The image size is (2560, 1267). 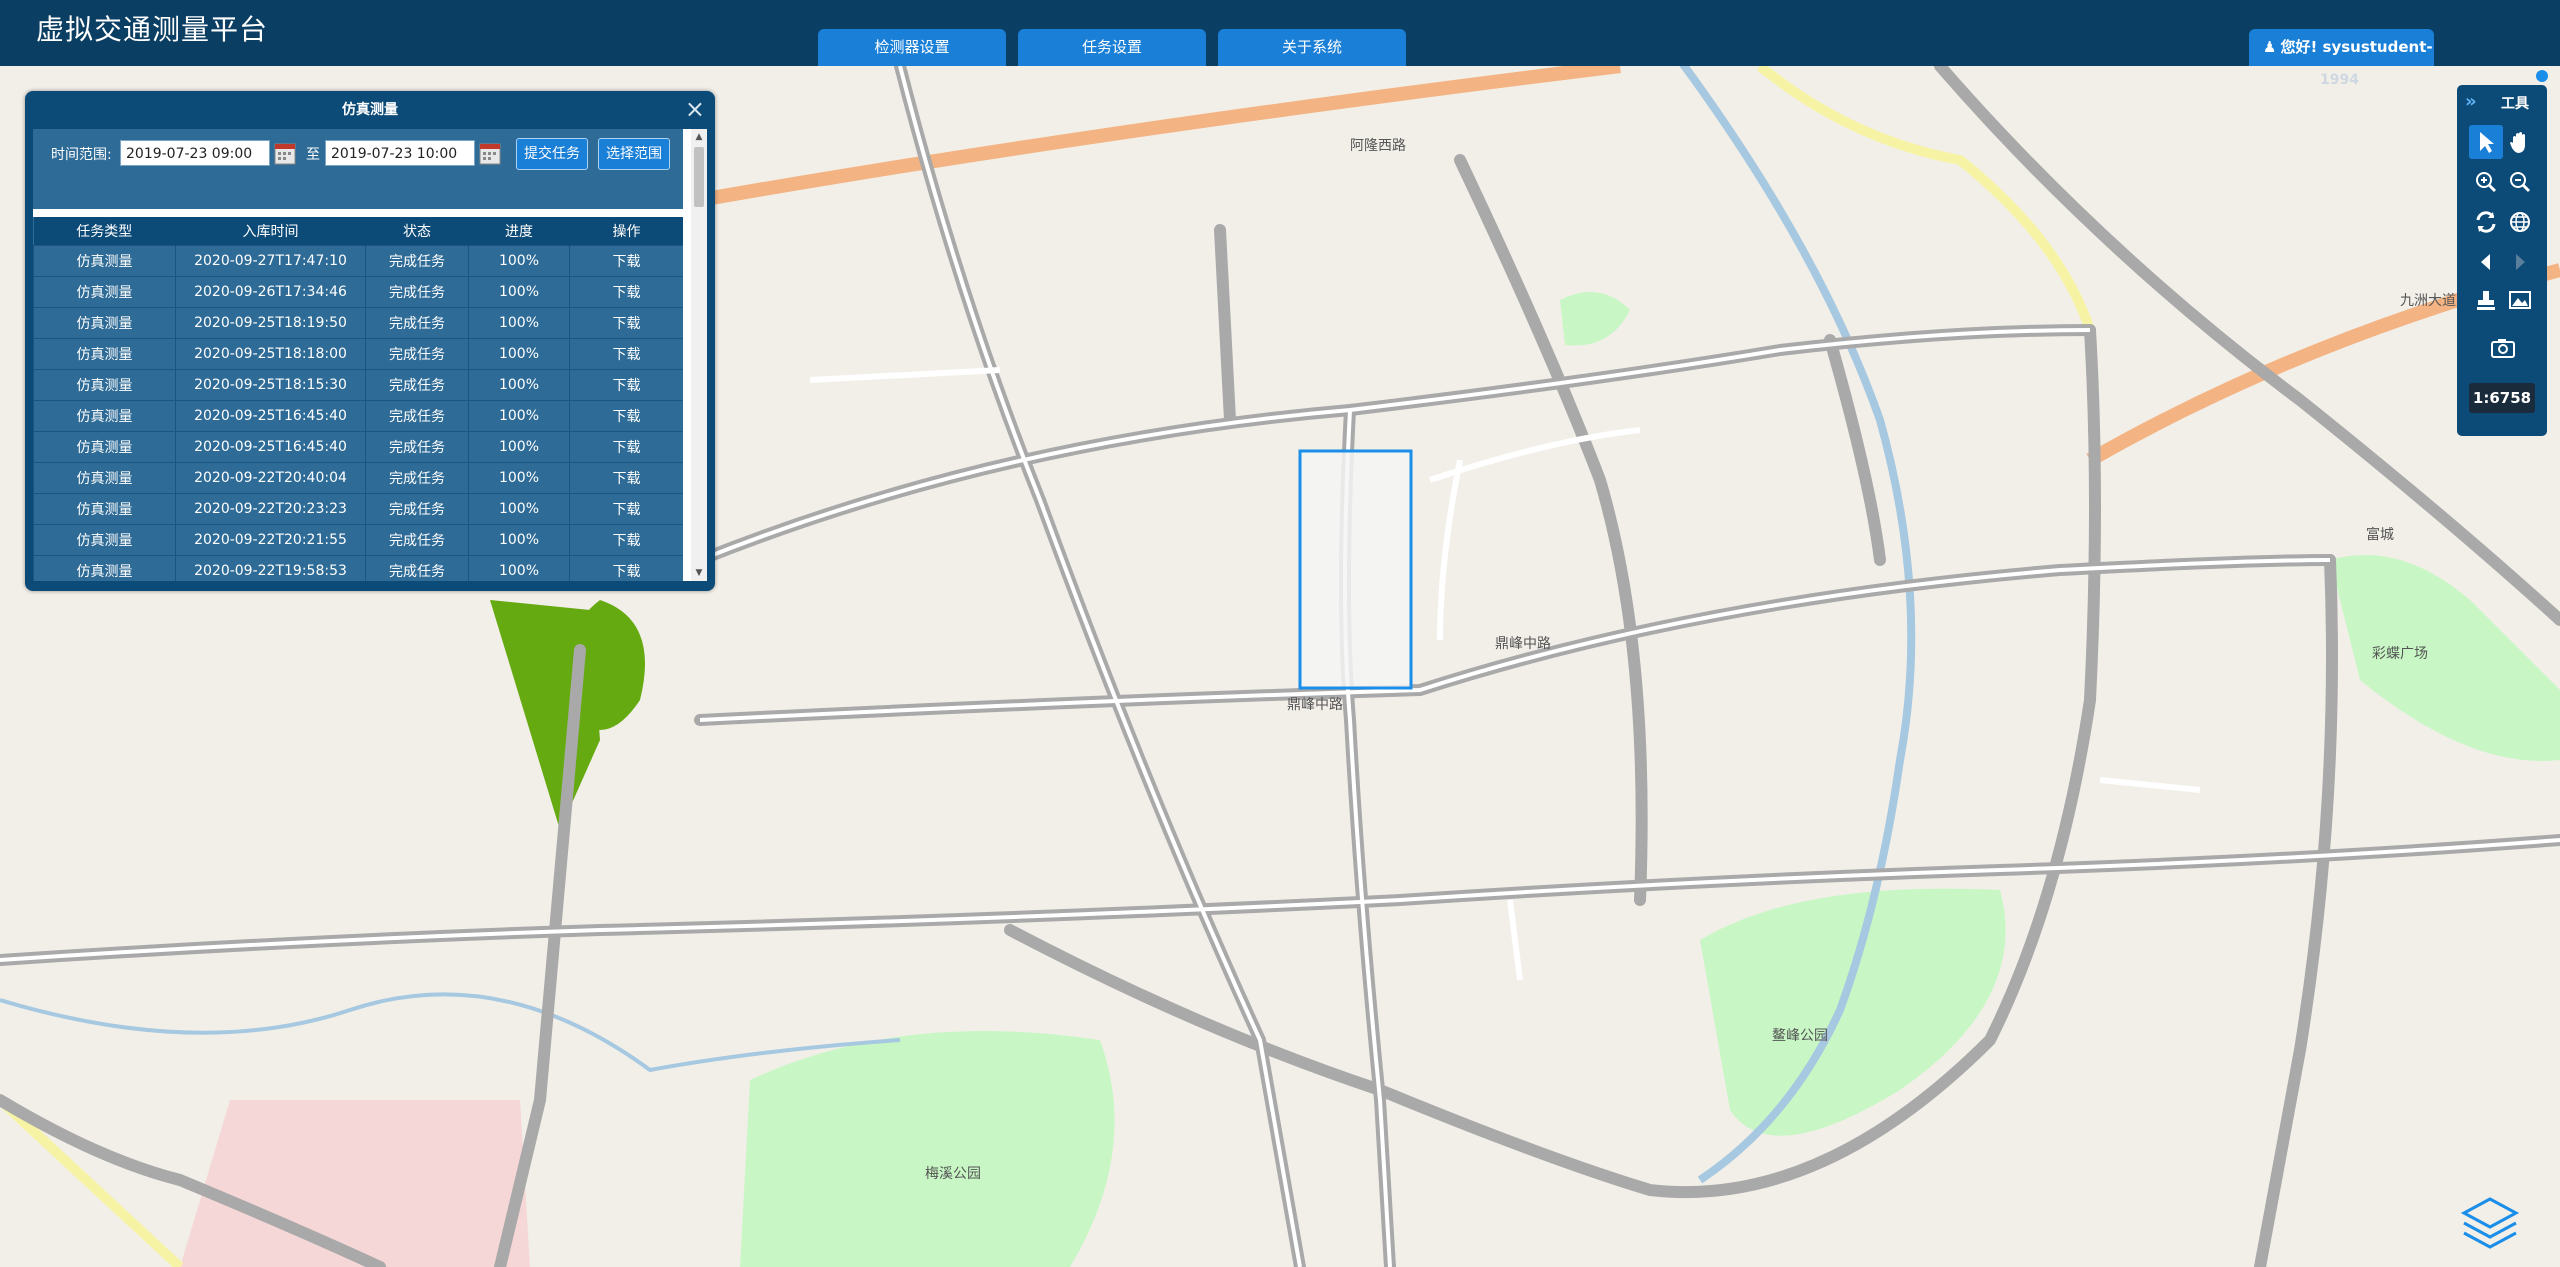 What do you see at coordinates (2428, 301) in the screenshot?
I see `map-label: 九洲大道` at bounding box center [2428, 301].